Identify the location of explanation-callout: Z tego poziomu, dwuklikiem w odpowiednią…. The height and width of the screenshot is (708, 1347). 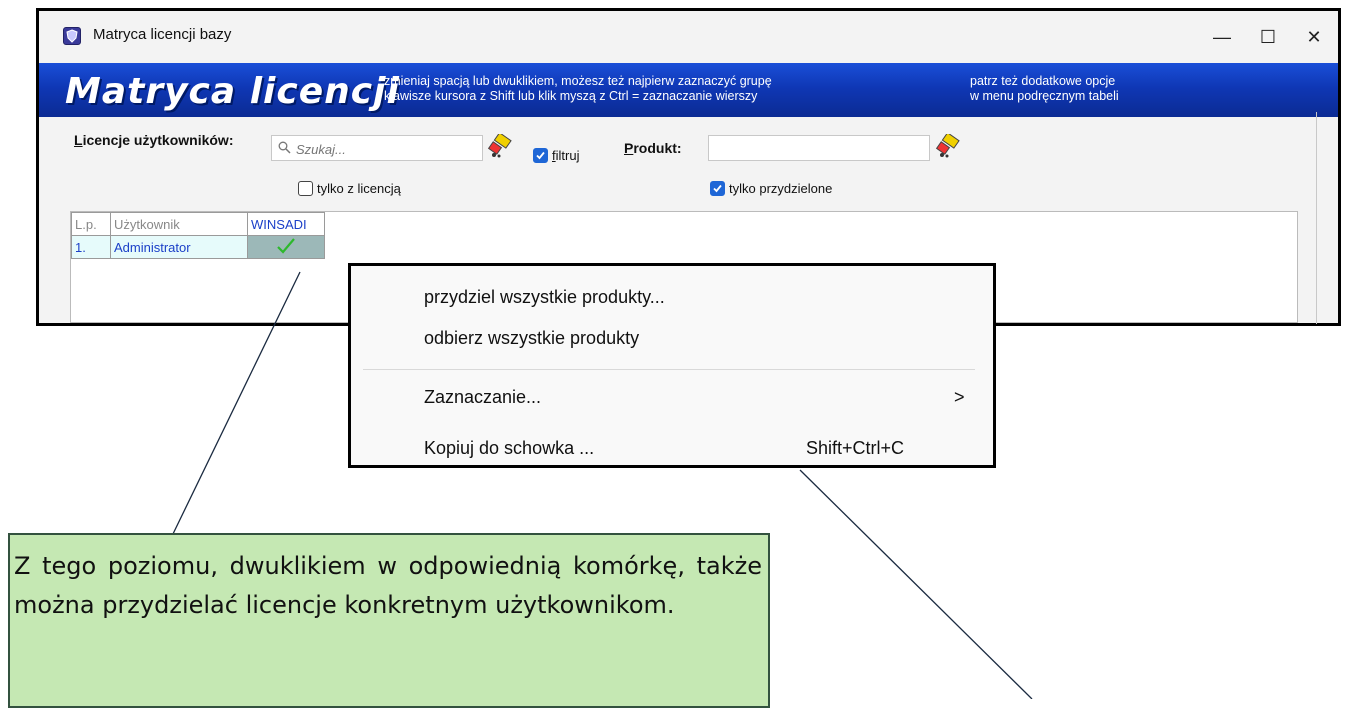
(389, 620).